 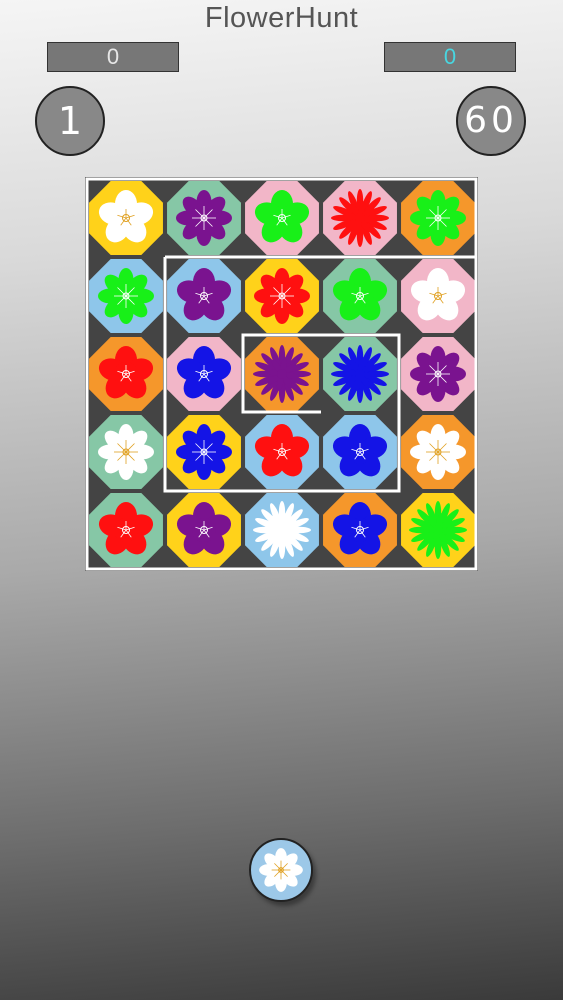 I want to click on purple-chrysanthemum-icon, so click(x=282, y=374).